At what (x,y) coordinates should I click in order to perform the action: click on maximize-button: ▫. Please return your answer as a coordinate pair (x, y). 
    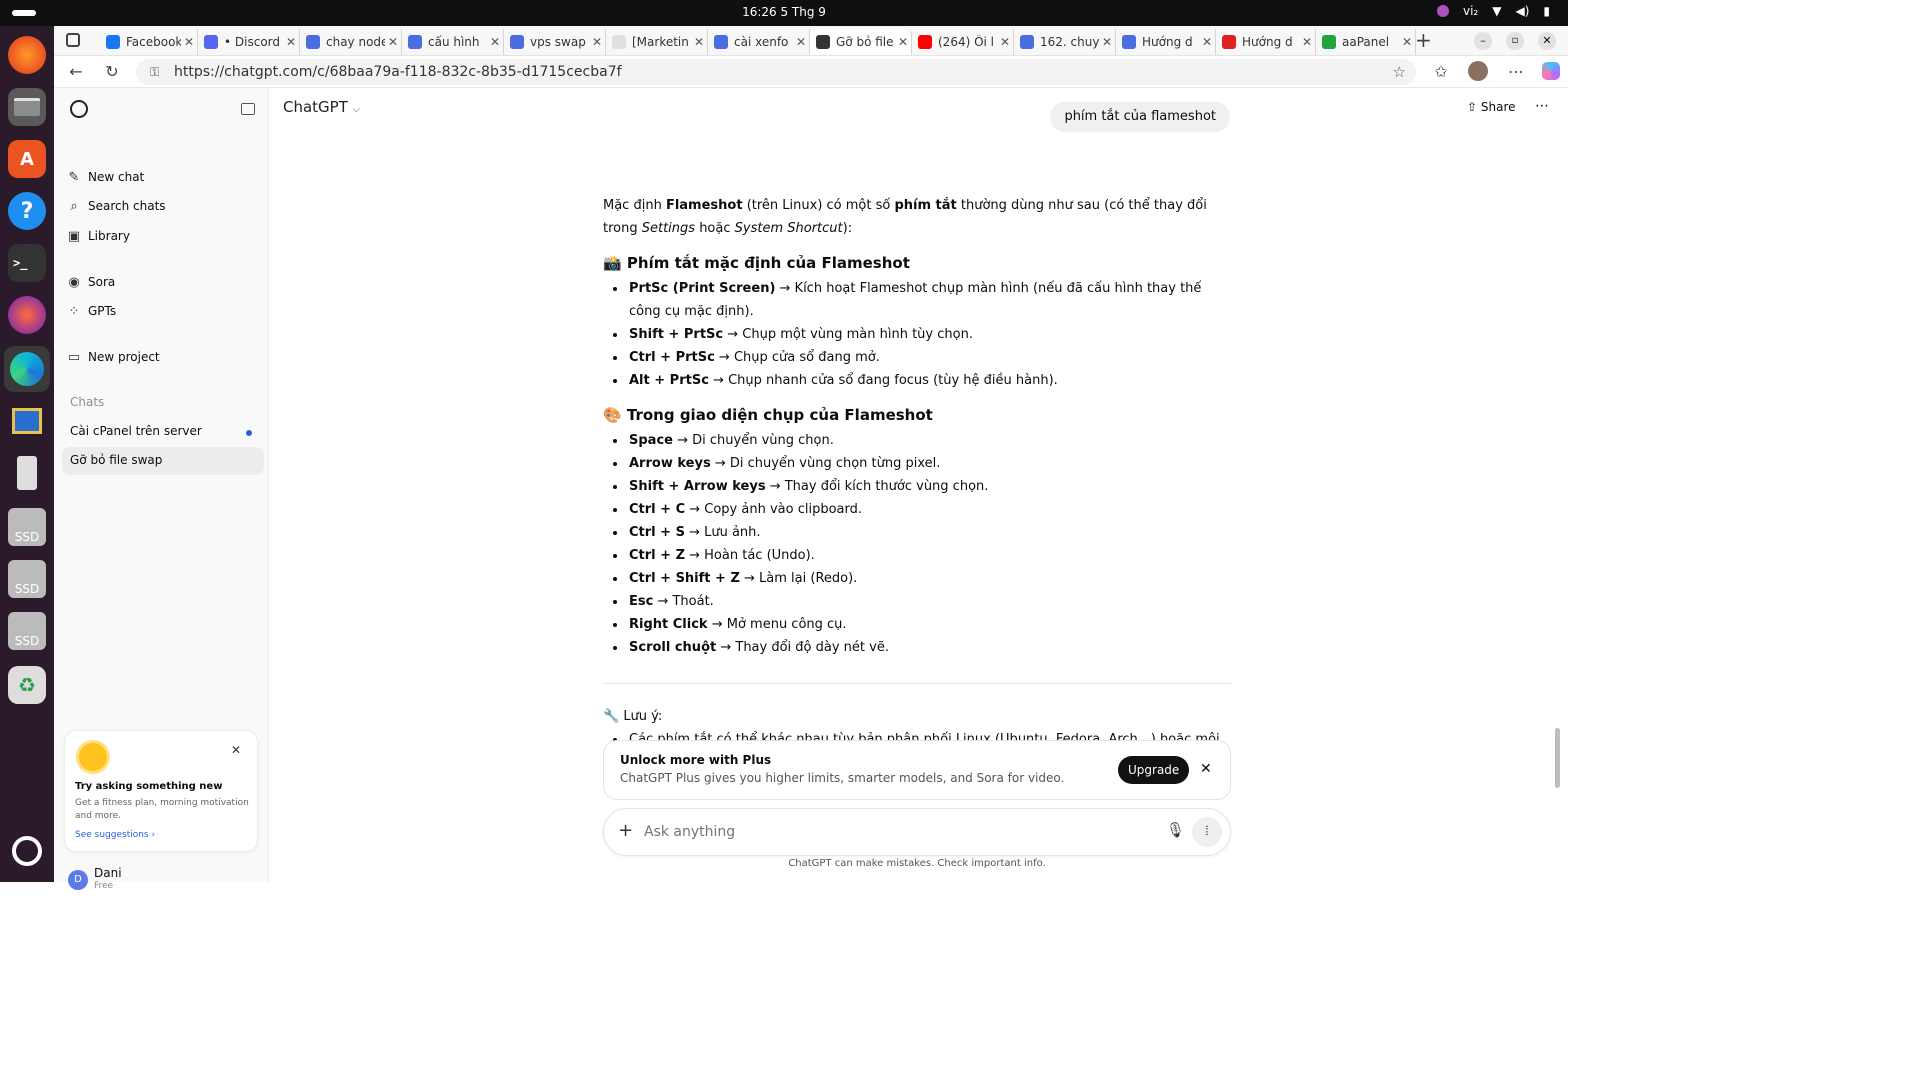
    Looking at the image, I should click on (1515, 41).